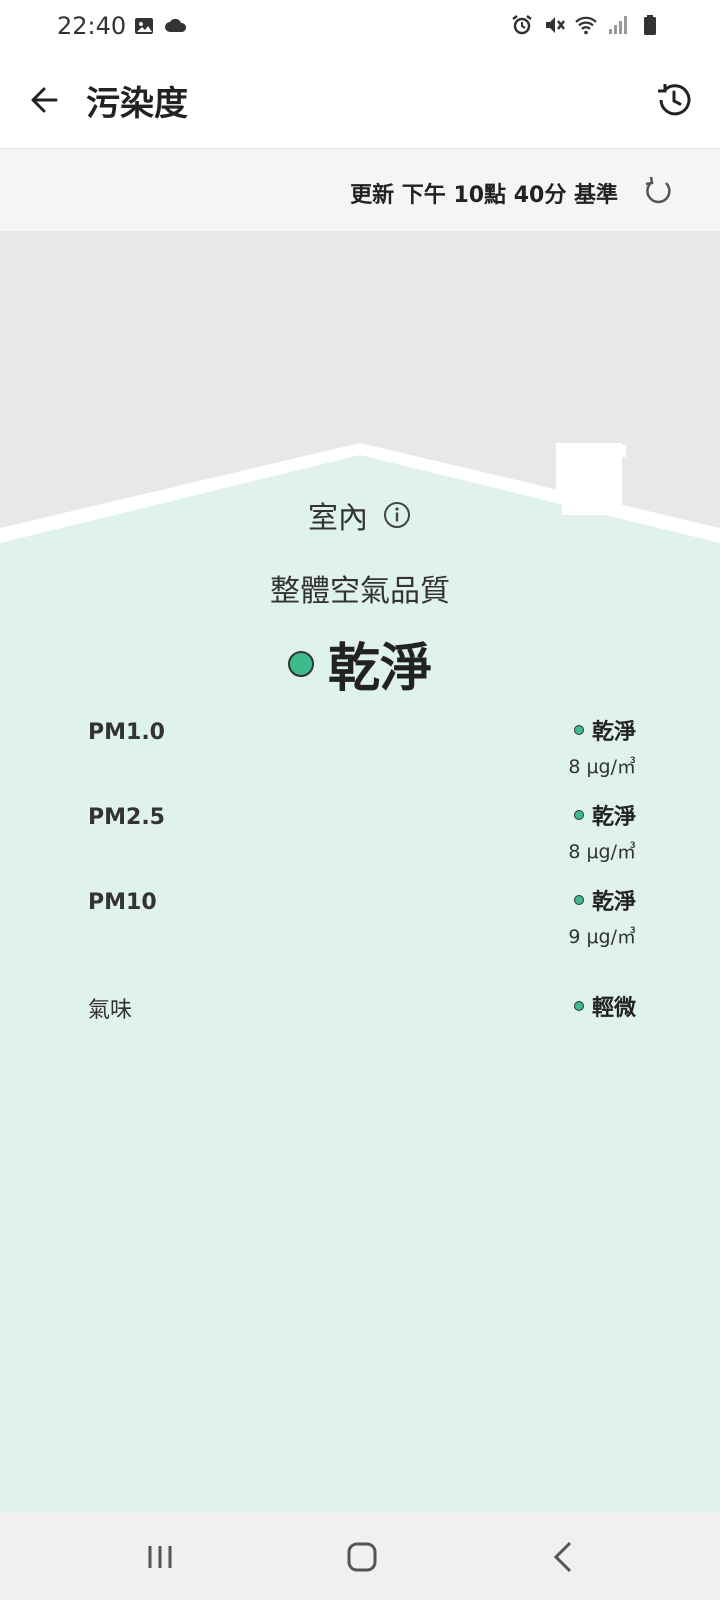  I want to click on pollutant-name: PM2.5, so click(126, 817).